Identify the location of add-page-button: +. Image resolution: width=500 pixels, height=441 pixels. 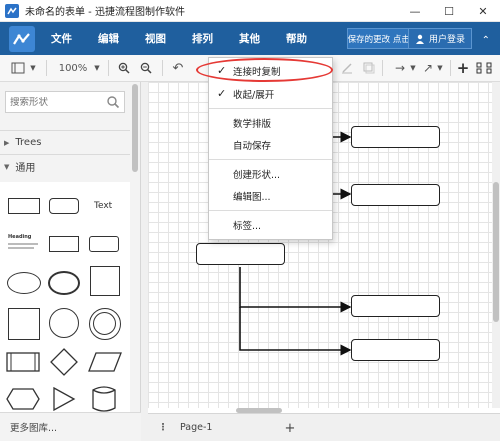
(290, 428).